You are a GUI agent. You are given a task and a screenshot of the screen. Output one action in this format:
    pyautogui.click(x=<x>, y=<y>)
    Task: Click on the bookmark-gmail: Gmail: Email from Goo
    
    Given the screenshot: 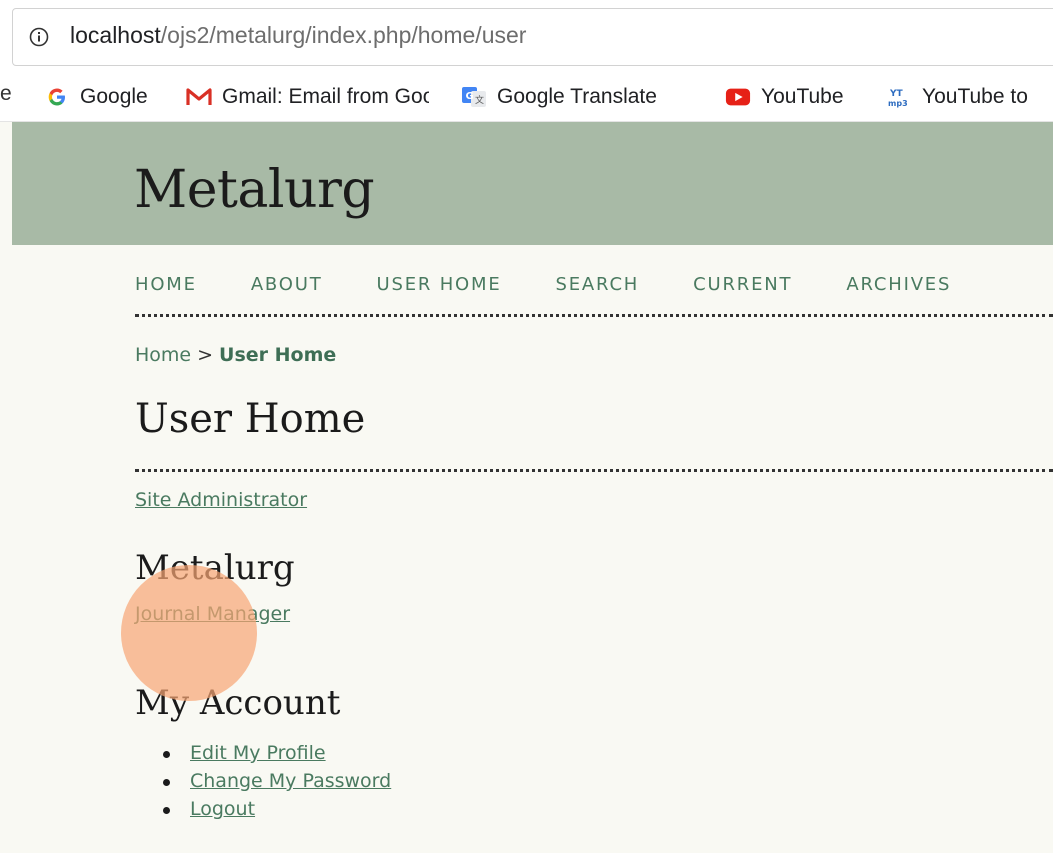 What is the action you would take?
    pyautogui.click(x=307, y=97)
    